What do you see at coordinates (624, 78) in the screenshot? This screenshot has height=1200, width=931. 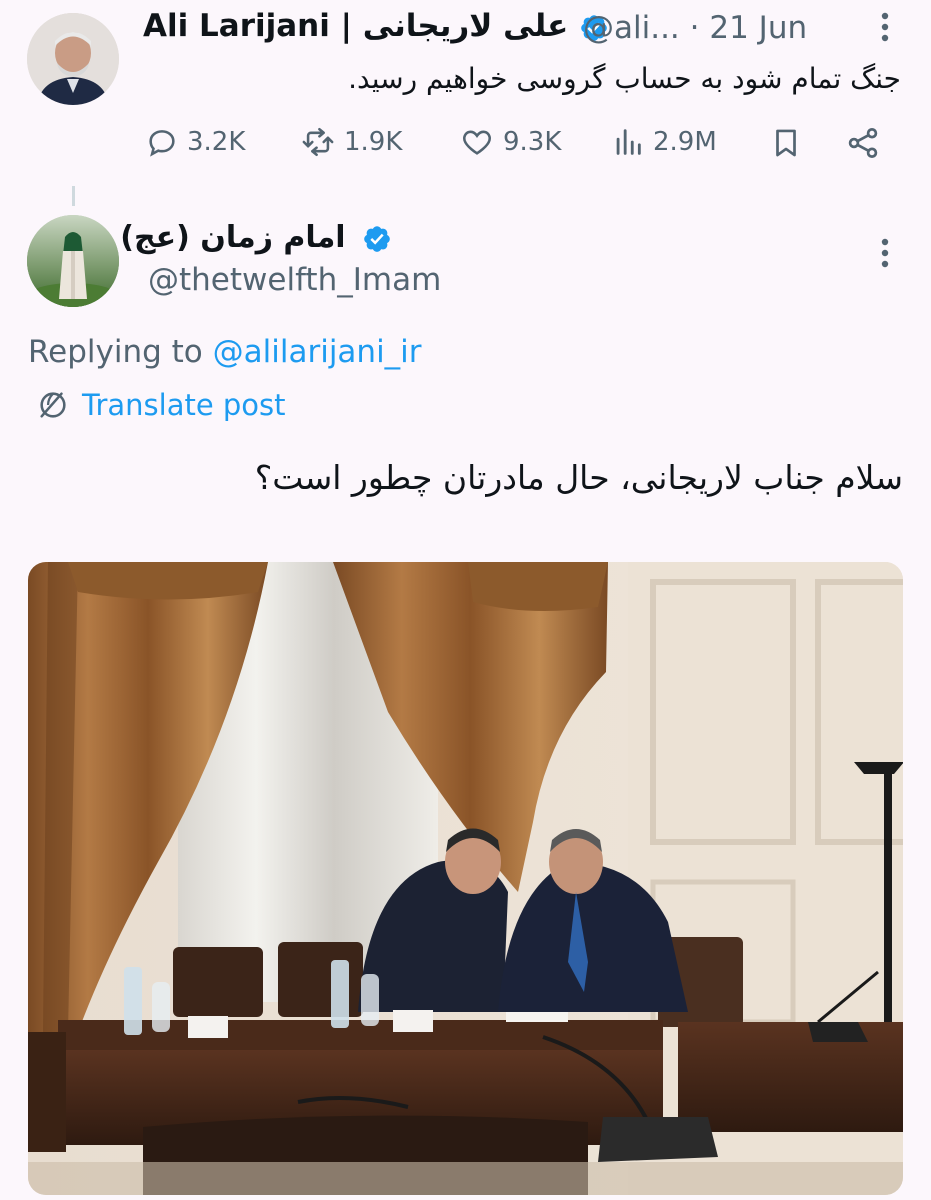 I see `post-text: جنگ تمام شود به حساب گروسی خواهیم رسید.` at bounding box center [624, 78].